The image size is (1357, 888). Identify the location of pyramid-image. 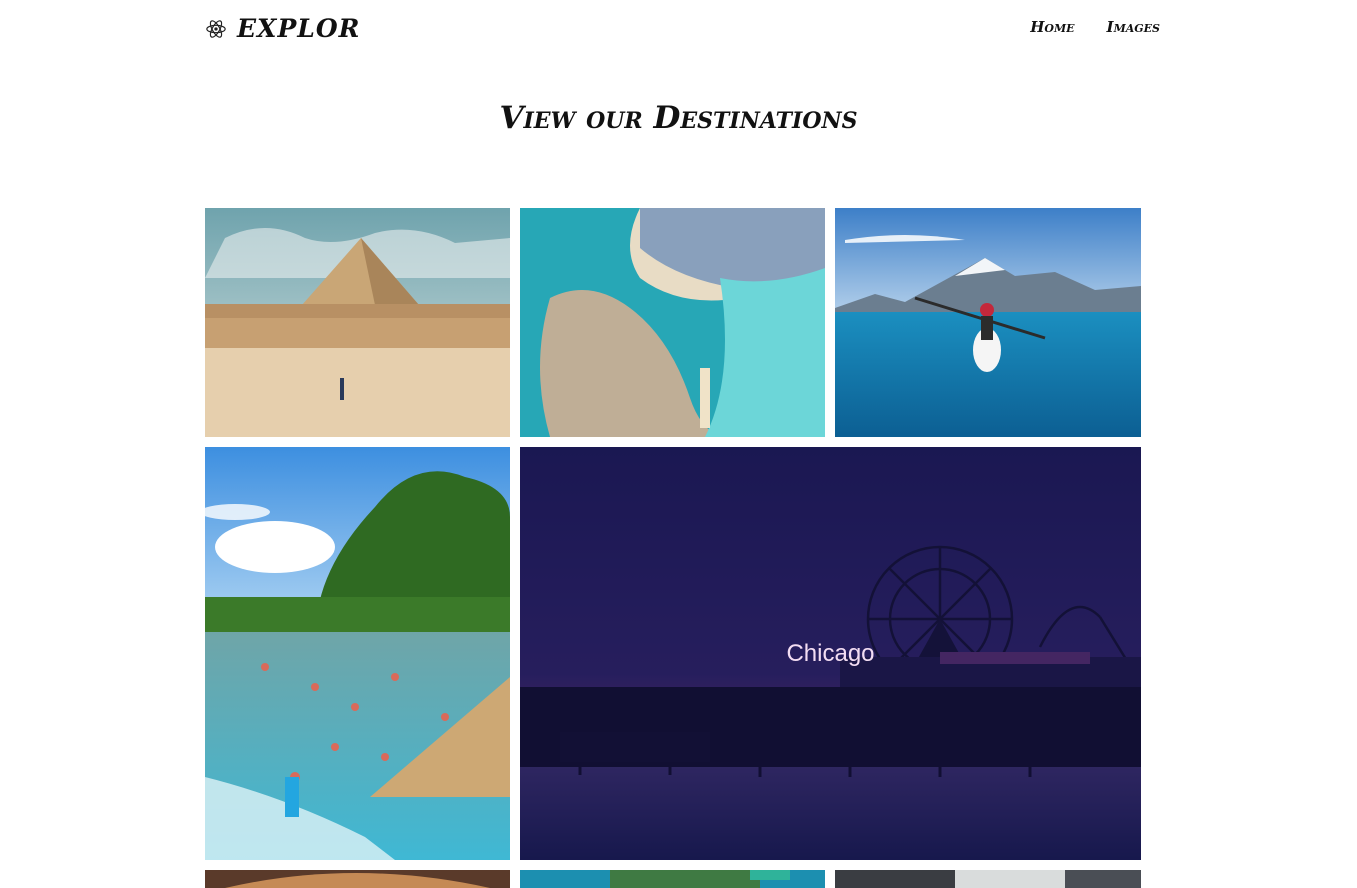
(357, 322).